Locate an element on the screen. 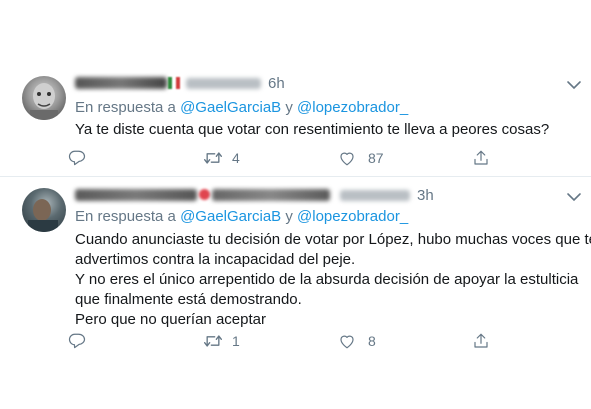 This screenshot has height=409, width=591. tweet-text-line: Pero que no querían aceptar is located at coordinates (170, 319).